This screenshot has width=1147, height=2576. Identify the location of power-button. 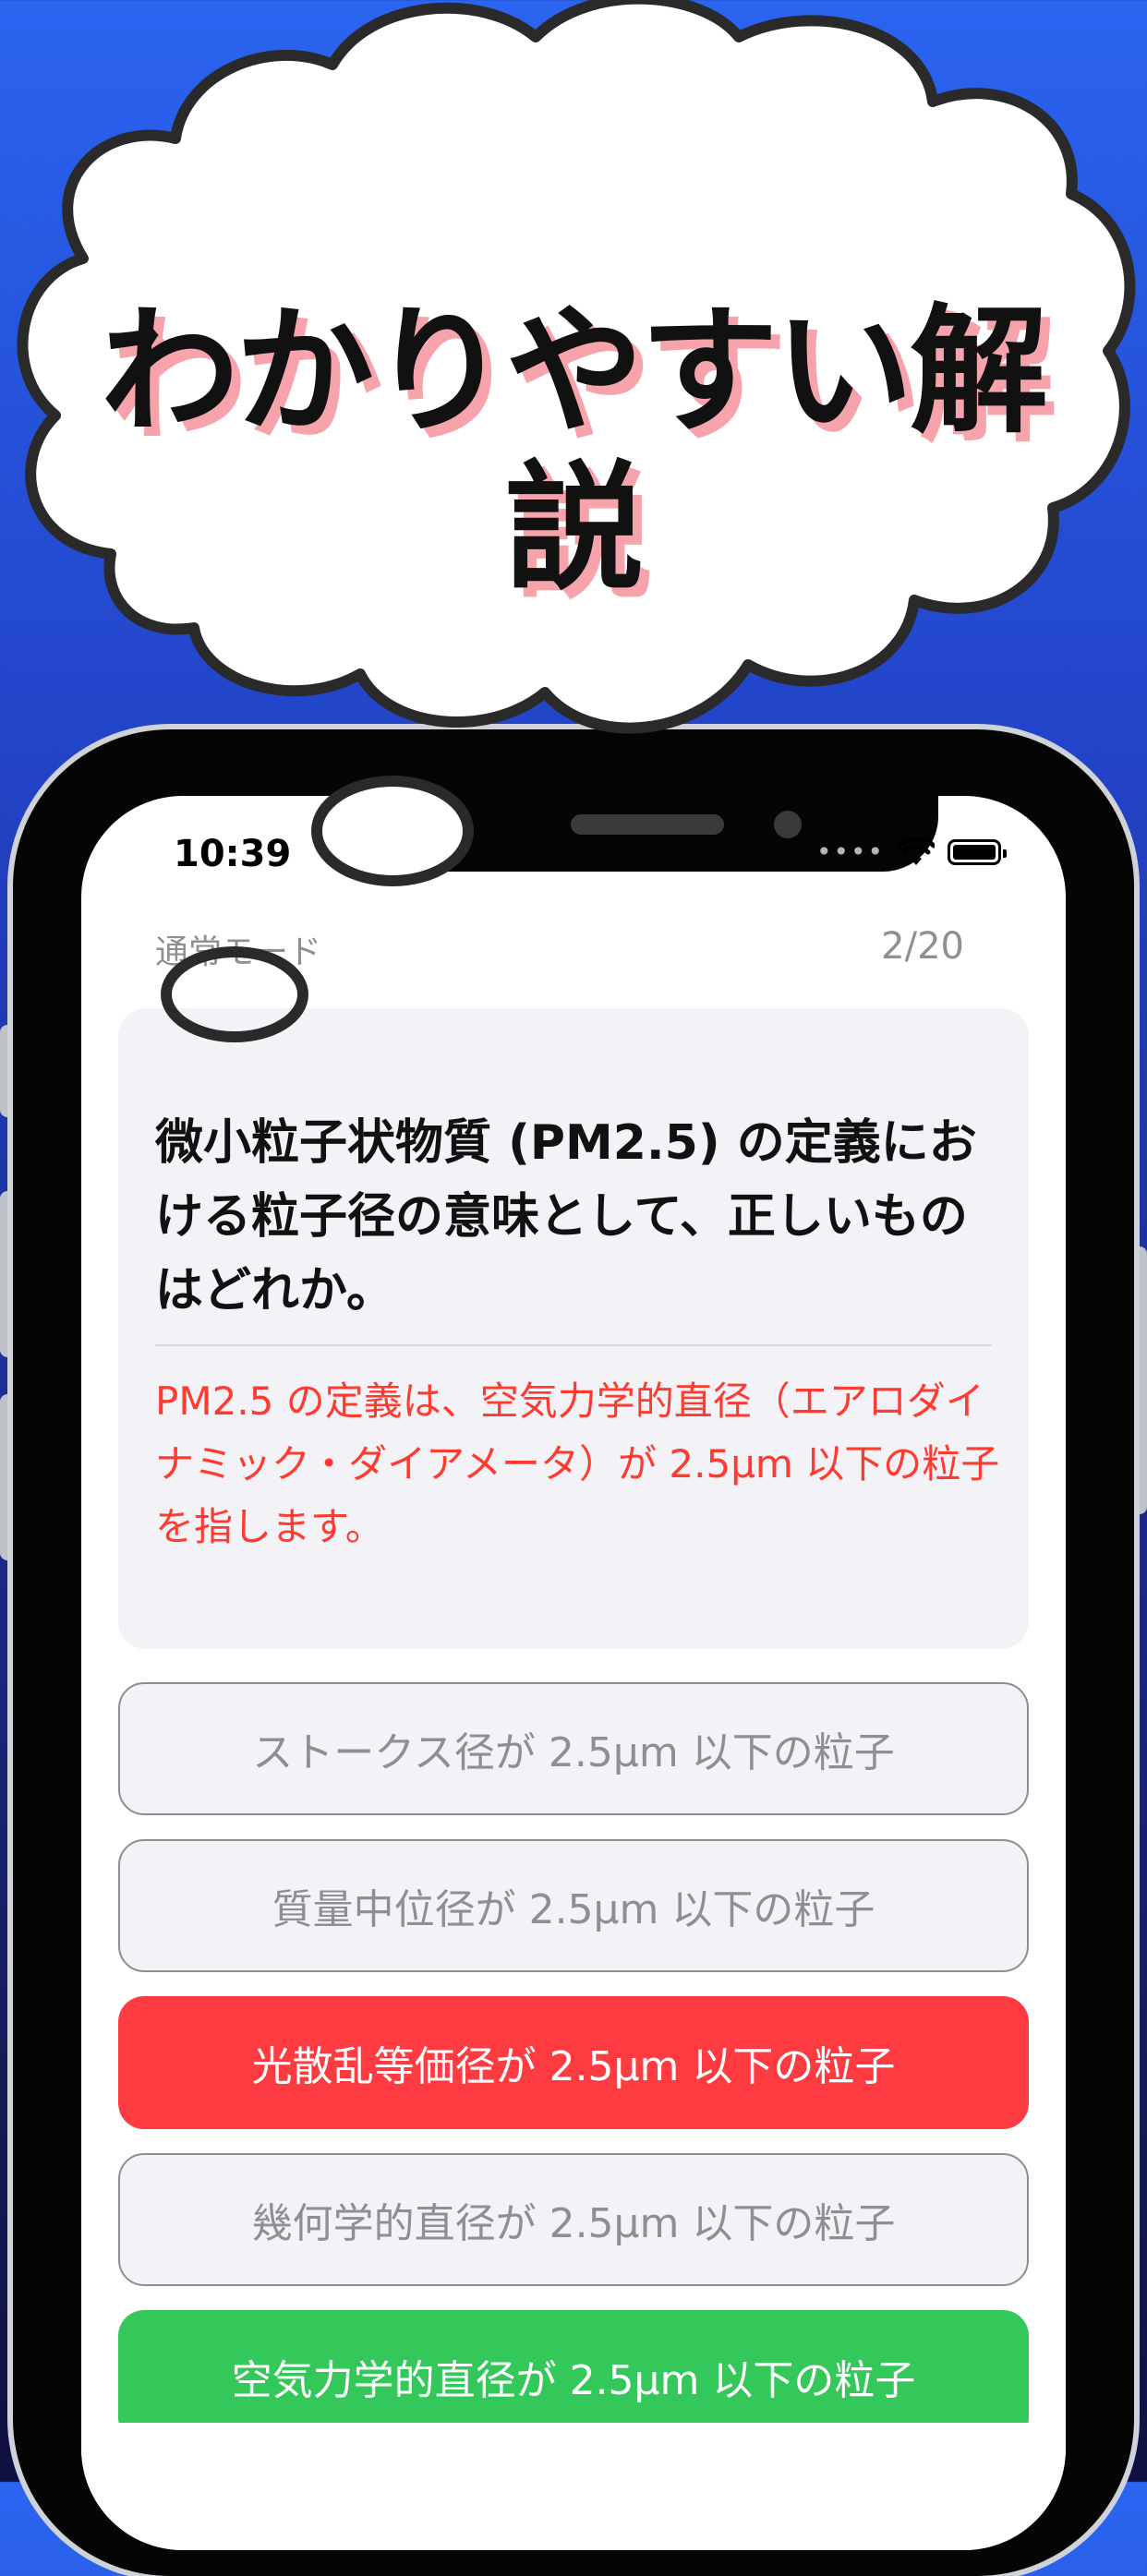
(1139, 1380).